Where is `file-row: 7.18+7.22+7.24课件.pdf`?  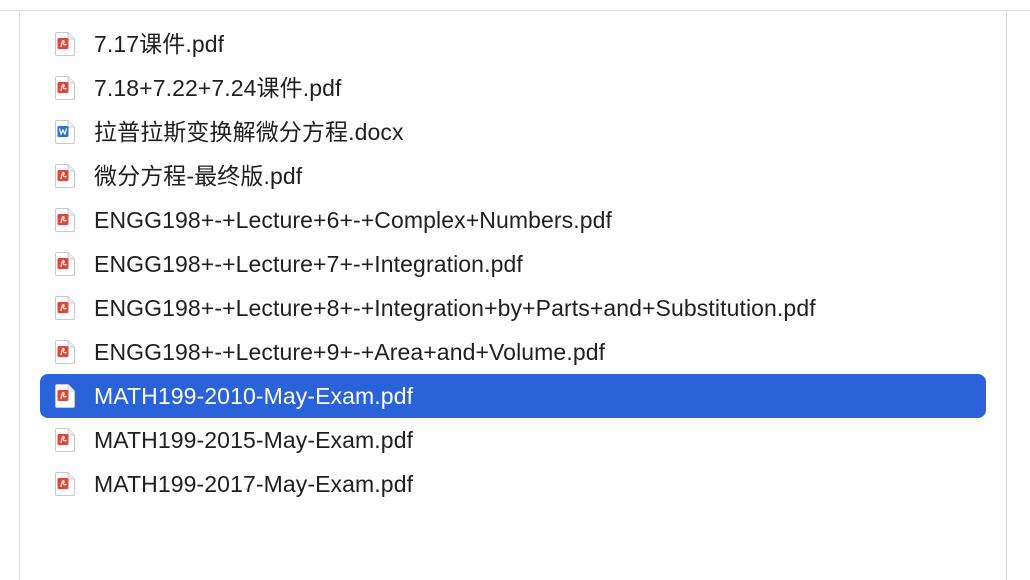
file-row: 7.18+7.22+7.24课件.pdf is located at coordinates (513, 88).